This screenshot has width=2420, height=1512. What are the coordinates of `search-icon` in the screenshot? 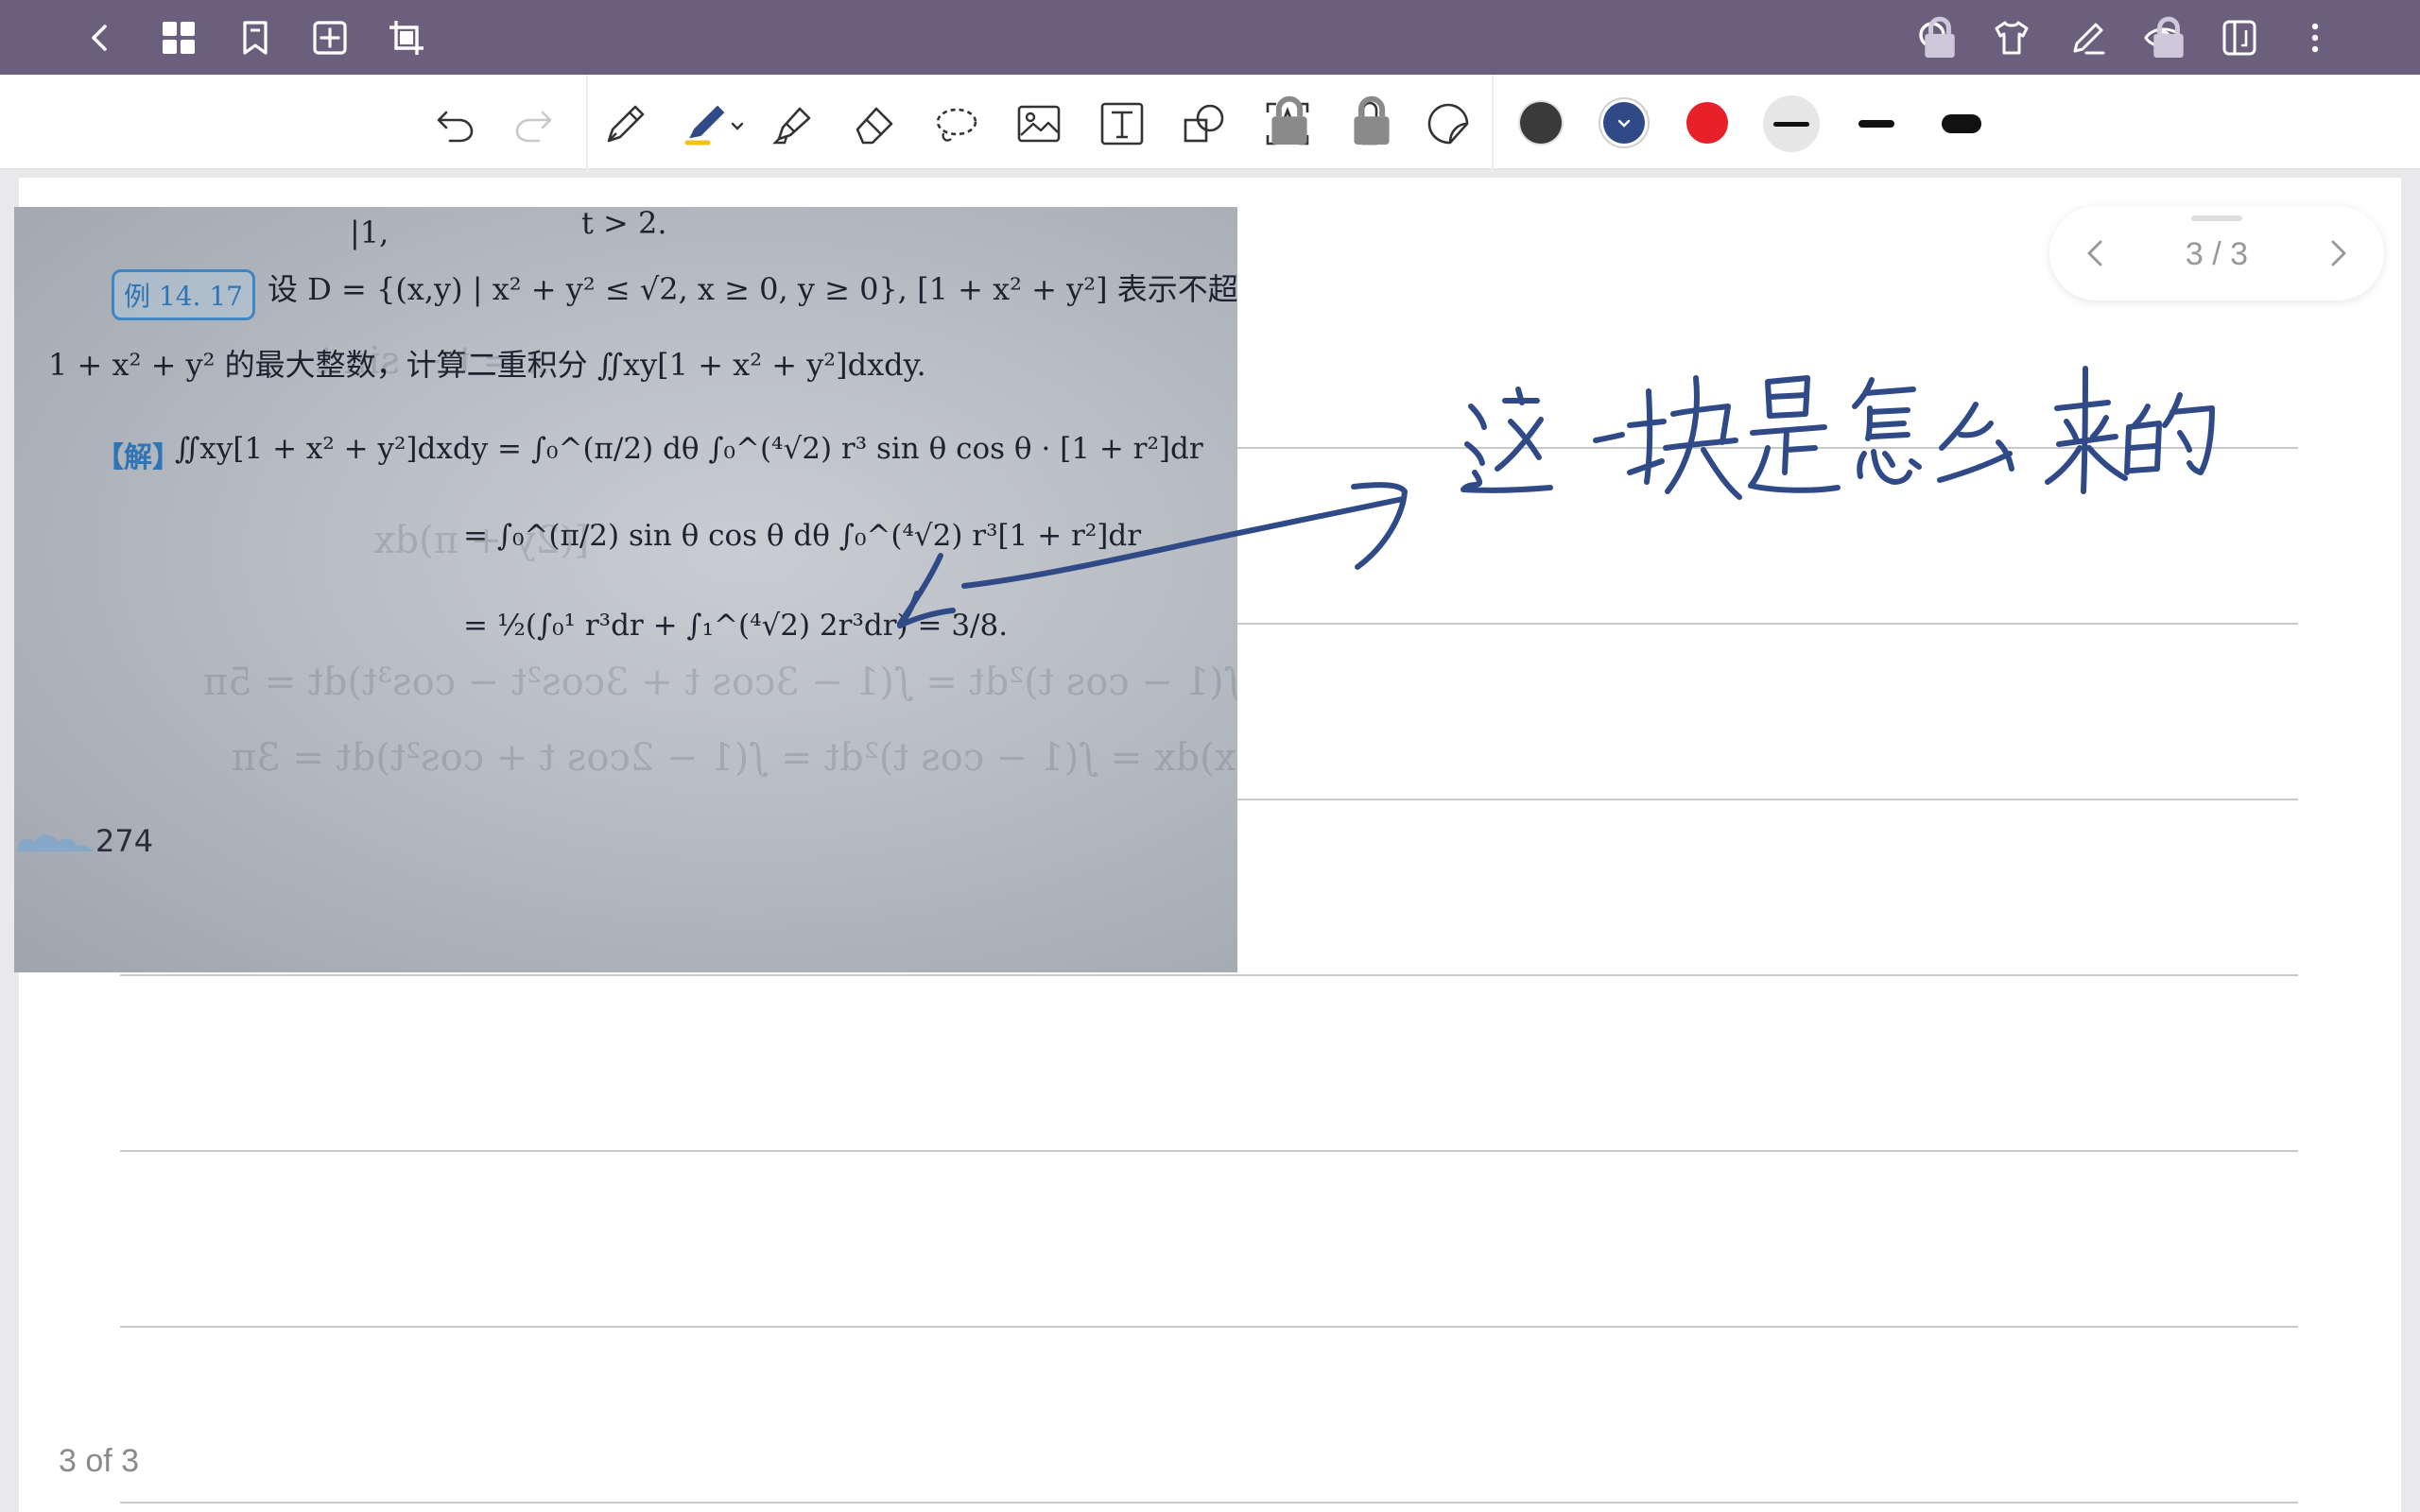 It's located at (1935, 37).